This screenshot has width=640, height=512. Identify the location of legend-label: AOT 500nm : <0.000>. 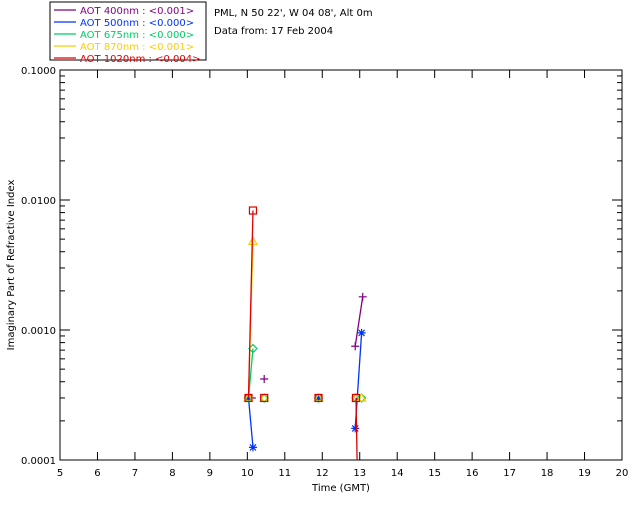
(137, 23).